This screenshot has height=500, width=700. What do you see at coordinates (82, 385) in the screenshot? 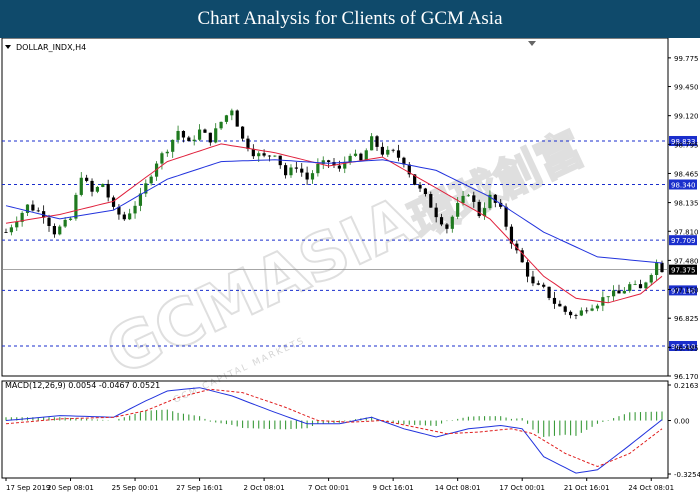
I see `macd-label: MACD(12,26,9) 0.0054 -0.0467 0.0521` at bounding box center [82, 385].